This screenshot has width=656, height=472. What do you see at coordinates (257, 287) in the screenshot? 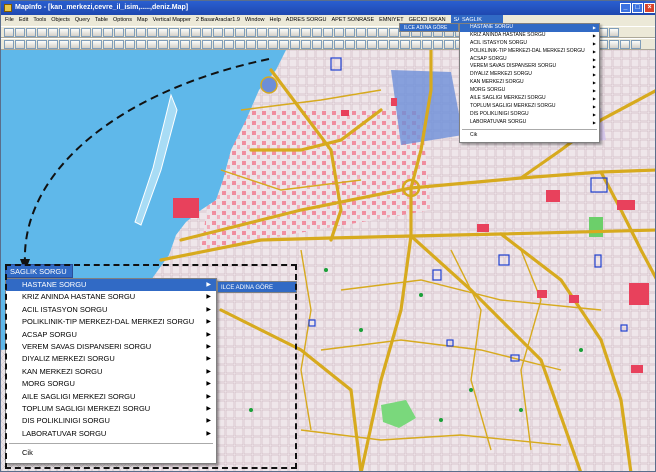
I see `submenu-ilce-adina-gore: ILCE ADINA GÖRE` at bounding box center [257, 287].